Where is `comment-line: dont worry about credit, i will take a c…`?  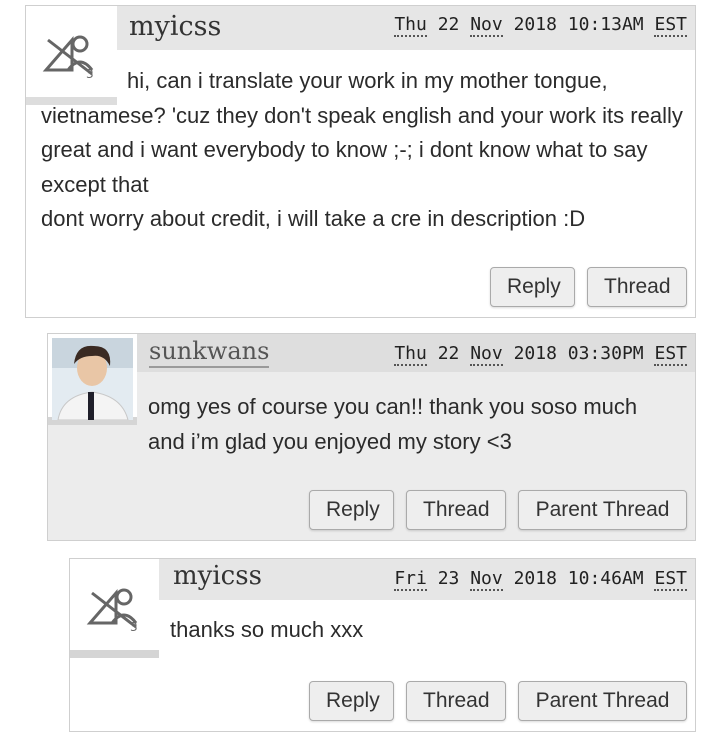 comment-line: dont worry about credit, i will take a c… is located at coordinates (313, 218).